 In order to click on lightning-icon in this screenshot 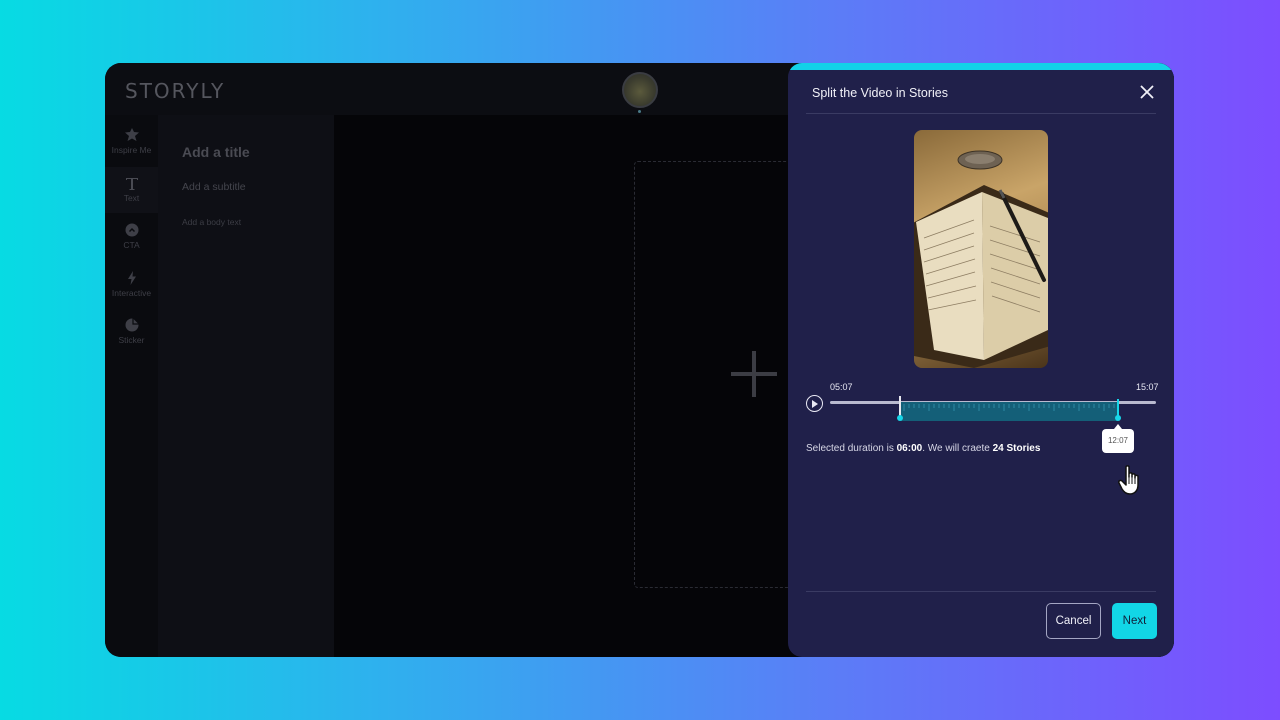, I will do `click(131, 278)`.